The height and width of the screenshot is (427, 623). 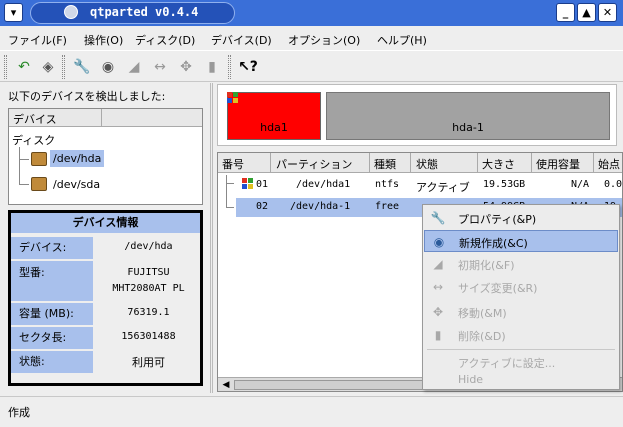 I want to click on col-used: 使用容量, so click(x=558, y=164).